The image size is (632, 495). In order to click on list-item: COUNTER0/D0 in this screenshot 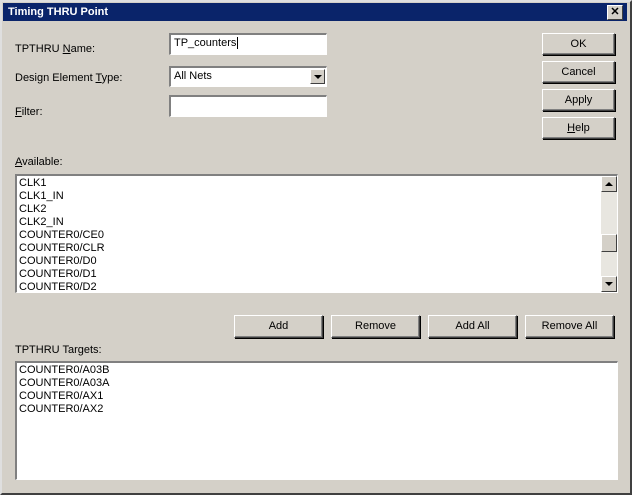, I will do `click(317, 261)`.